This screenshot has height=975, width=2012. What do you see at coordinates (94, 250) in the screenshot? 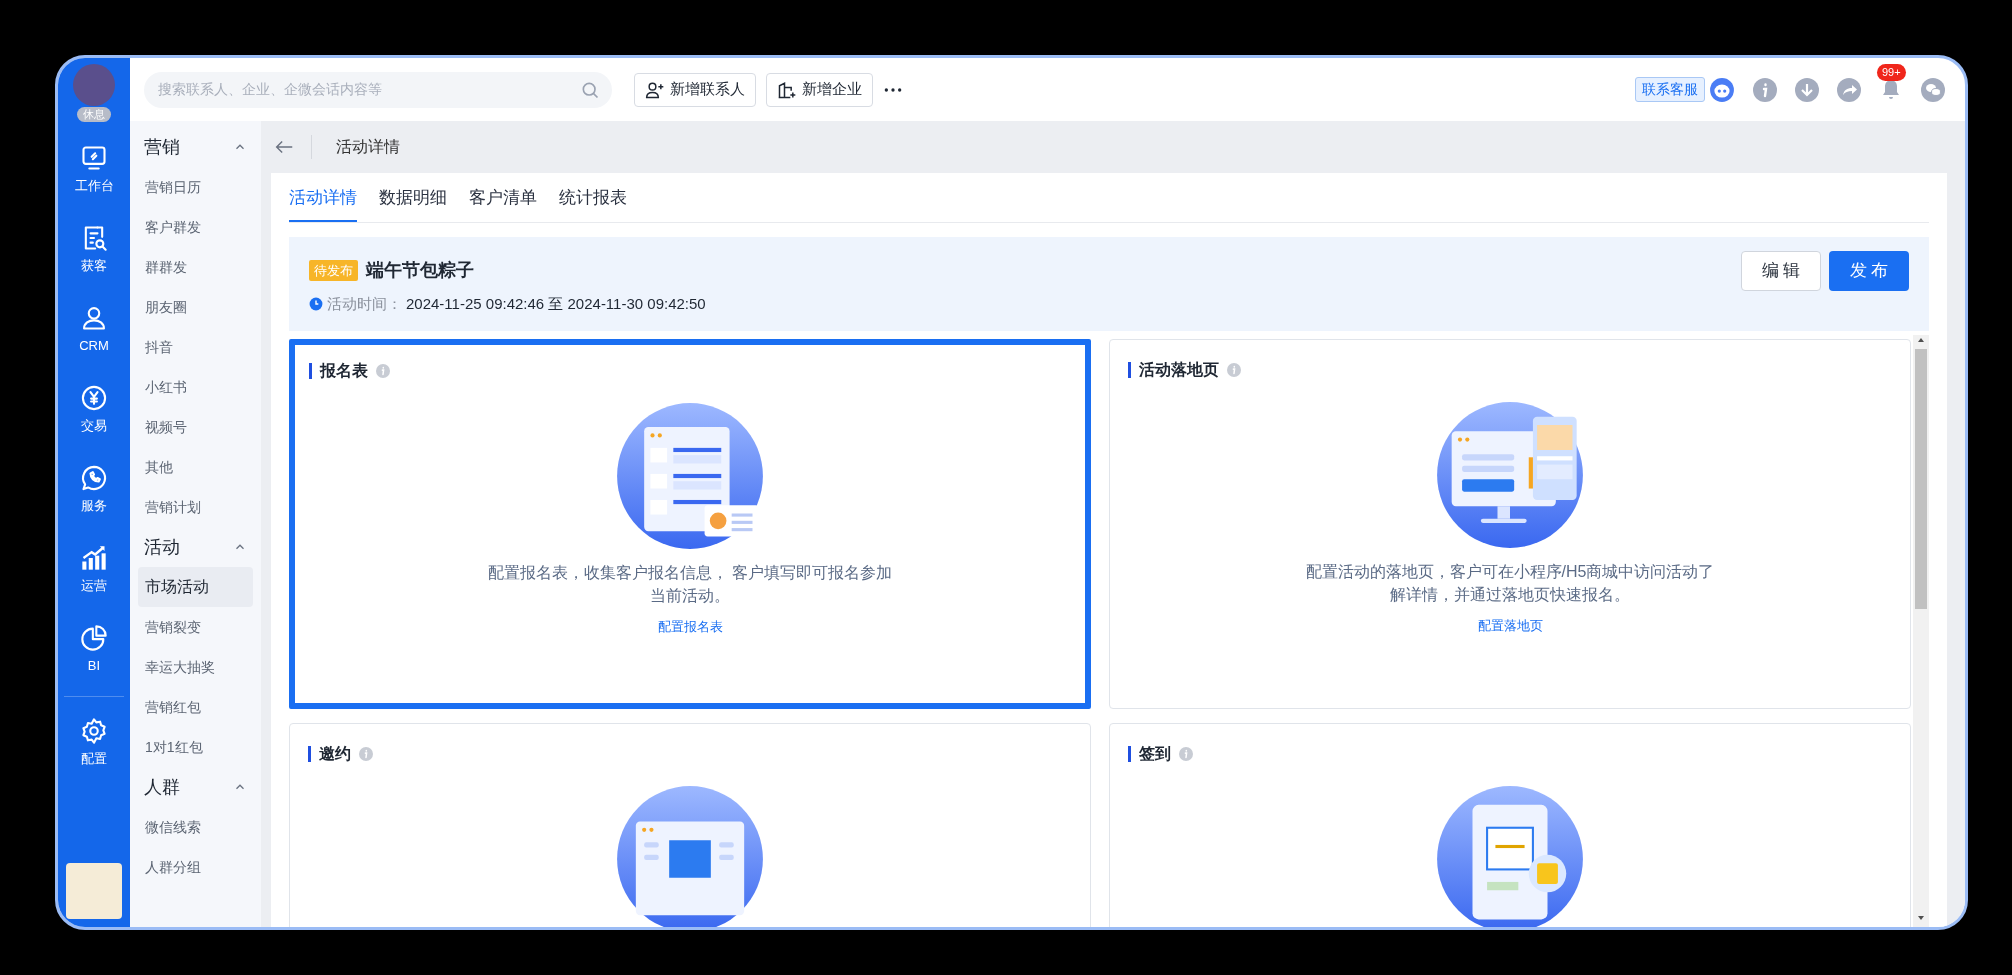
I see `rail-item: 获客` at bounding box center [94, 250].